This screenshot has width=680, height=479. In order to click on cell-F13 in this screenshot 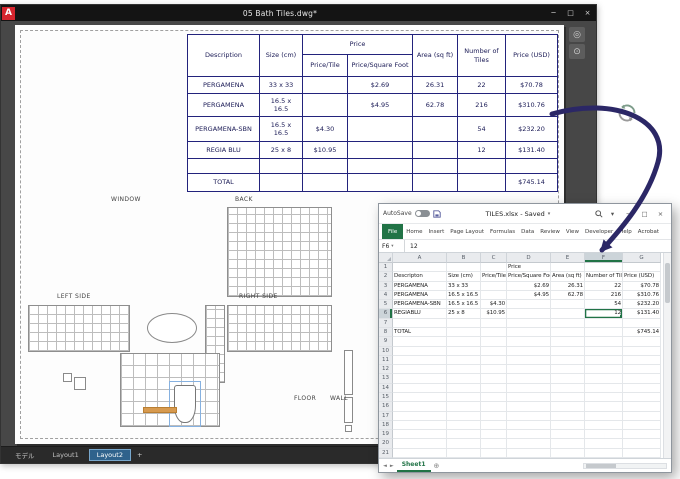, I will do `click(604, 379)`.